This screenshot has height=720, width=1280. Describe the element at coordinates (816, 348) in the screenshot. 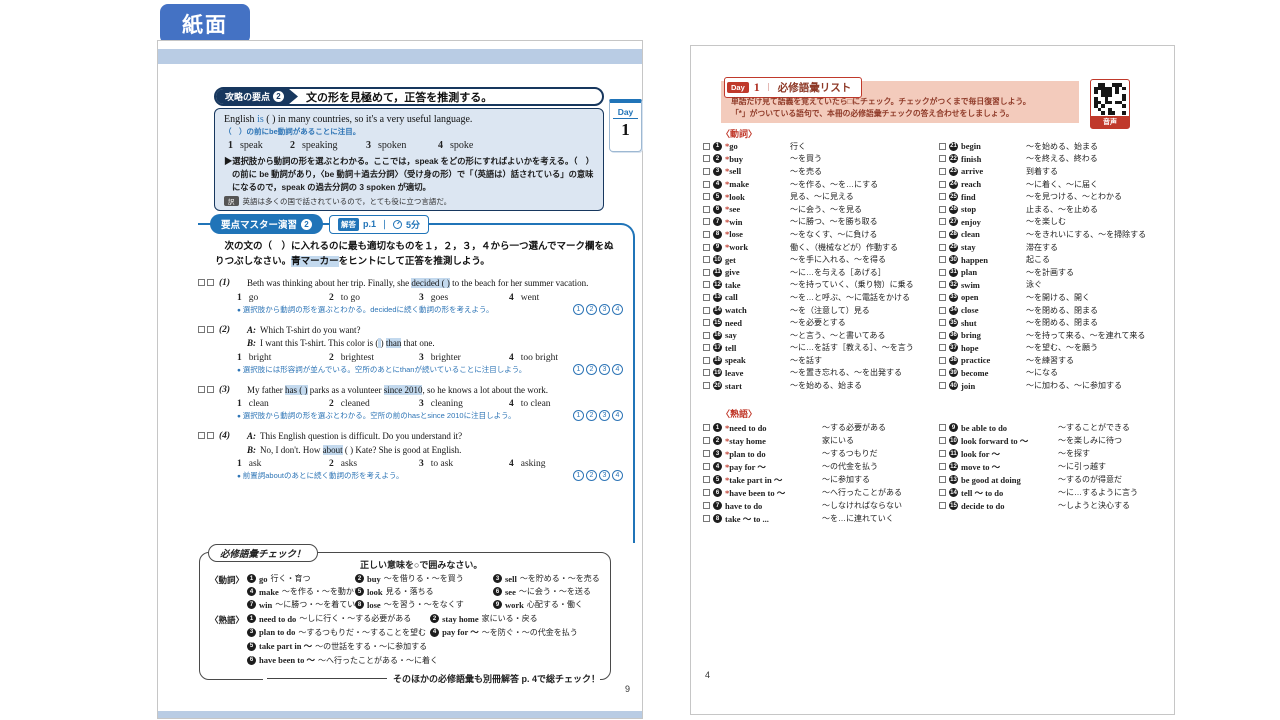

I see `list-row: 17 tell ～に…を話す［教える］、～を言う` at that location.